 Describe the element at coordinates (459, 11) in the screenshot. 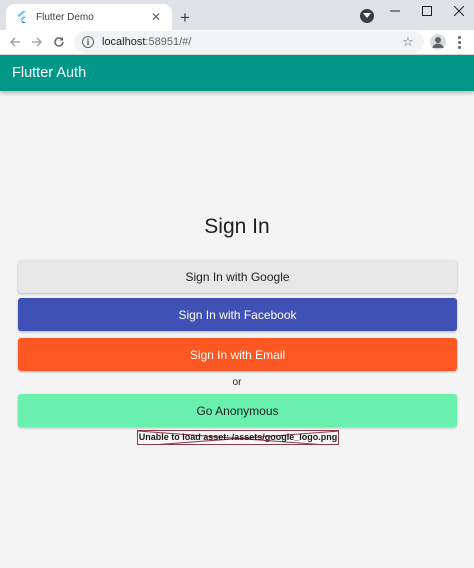

I see `window-close-icon` at that location.